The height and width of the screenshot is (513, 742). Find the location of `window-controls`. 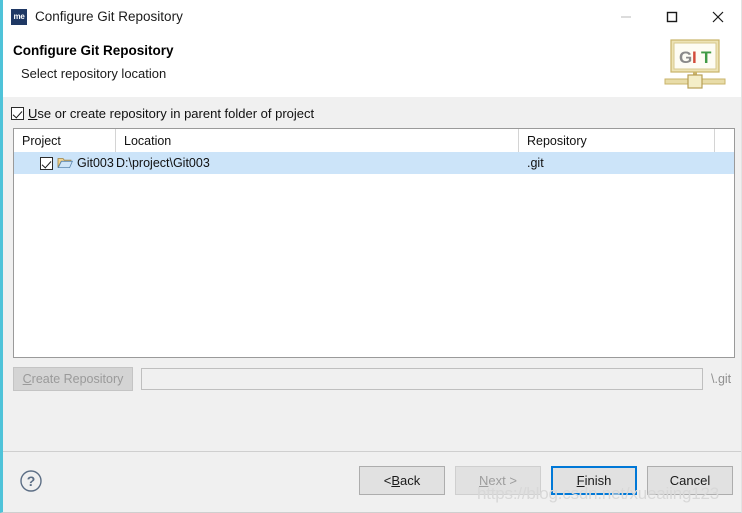

window-controls is located at coordinates (672, 16).